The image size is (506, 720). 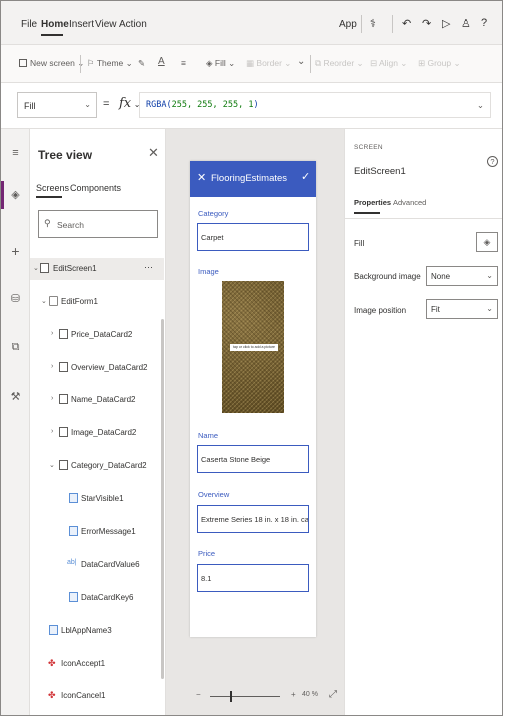 I want to click on user-icon: ♙, so click(x=466, y=23).